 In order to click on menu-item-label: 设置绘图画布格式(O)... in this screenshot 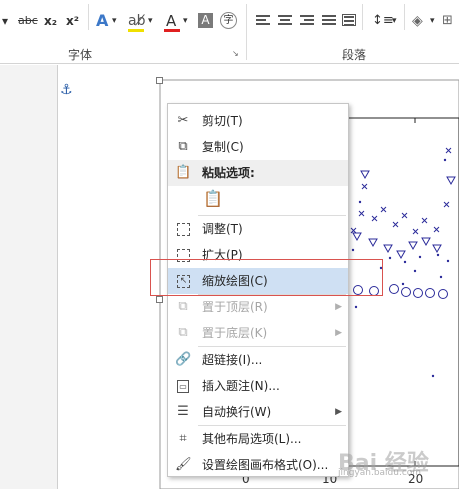, I will do `click(265, 465)`.